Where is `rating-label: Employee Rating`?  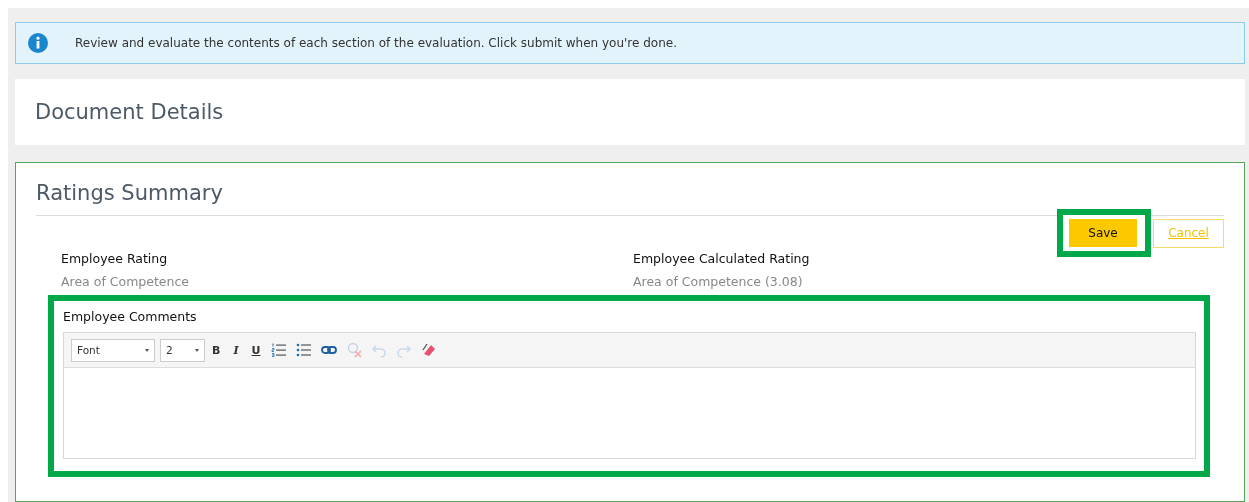
rating-label: Employee Rating is located at coordinates (115, 258).